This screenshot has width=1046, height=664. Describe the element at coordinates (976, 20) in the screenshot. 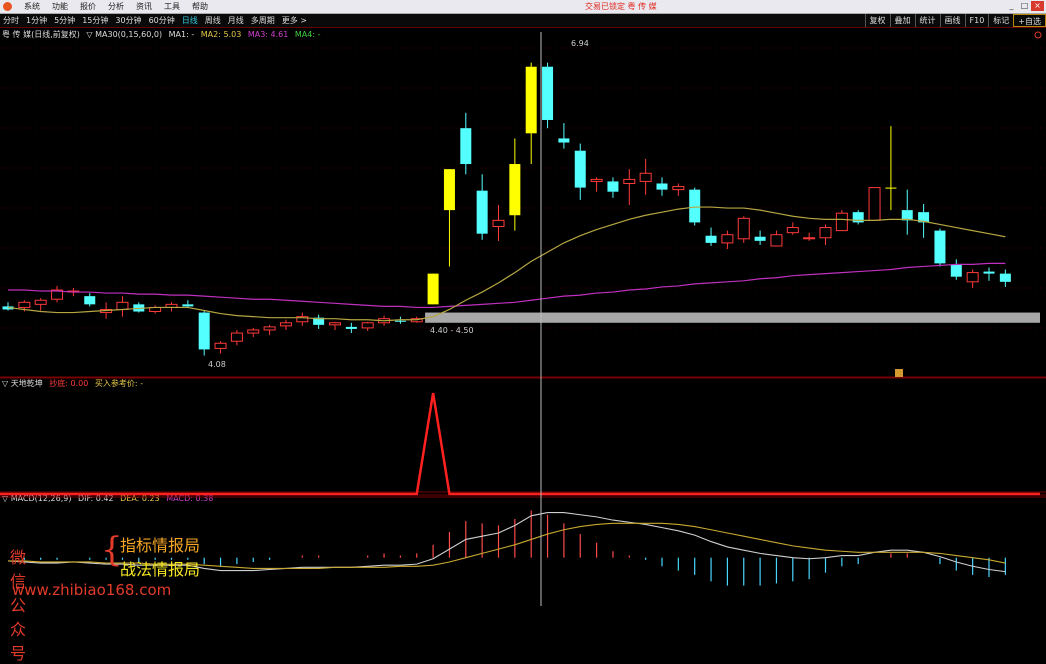

I see `f10-button: F10` at that location.